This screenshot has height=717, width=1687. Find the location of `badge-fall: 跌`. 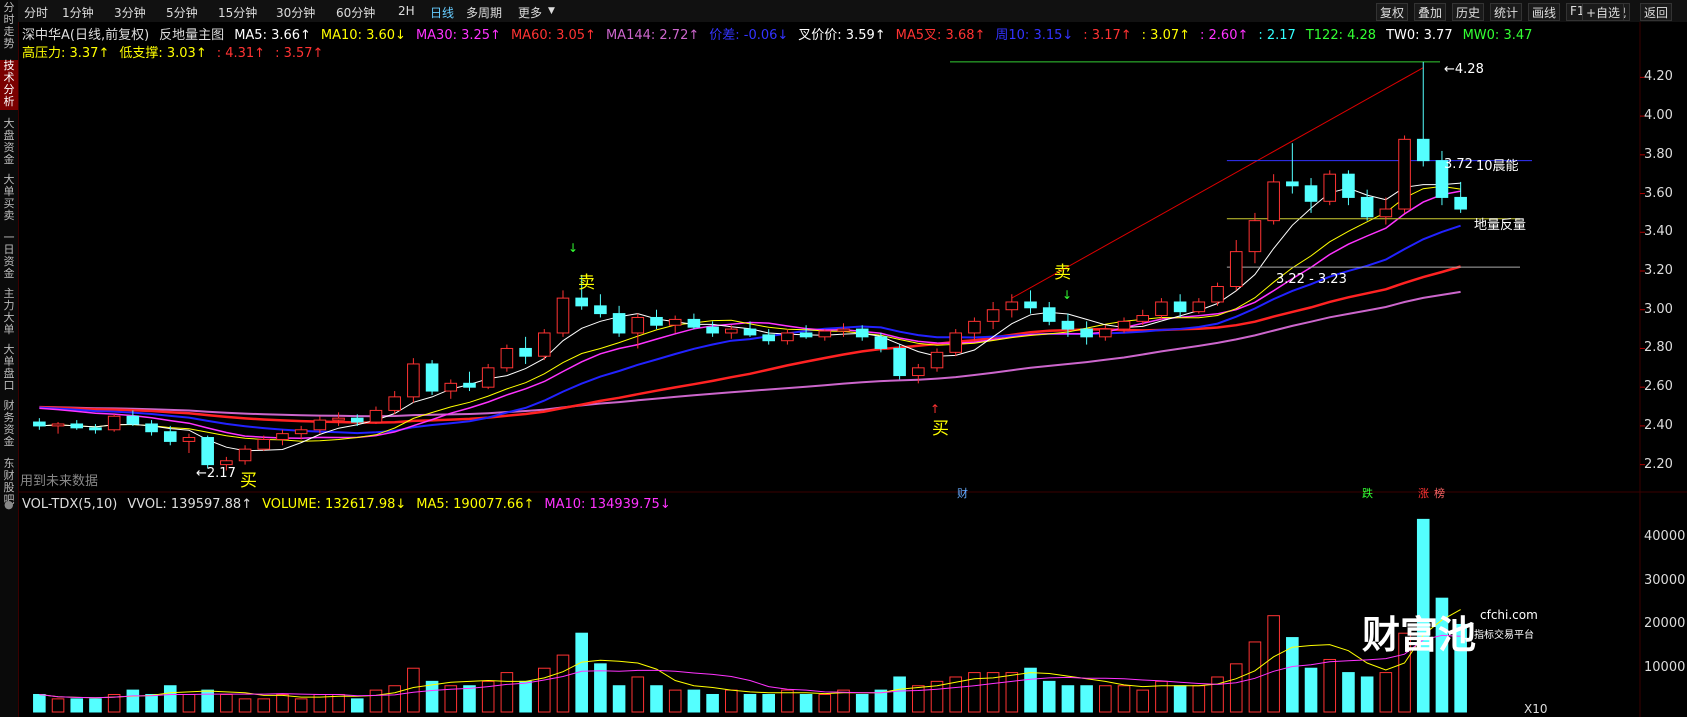

badge-fall: 跌 is located at coordinates (1367, 493).